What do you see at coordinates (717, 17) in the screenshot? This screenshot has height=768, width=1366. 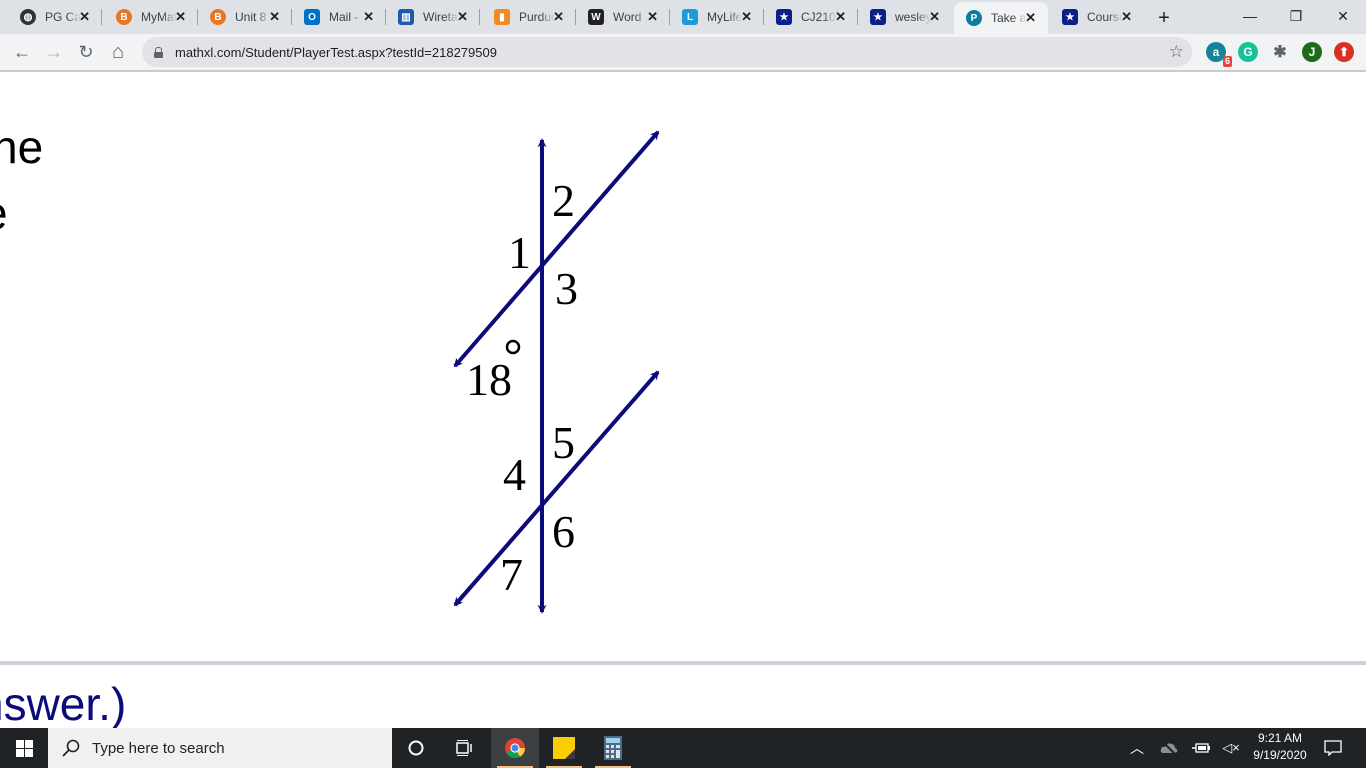 I see `tab-8: L MyLife ✕` at bounding box center [717, 17].